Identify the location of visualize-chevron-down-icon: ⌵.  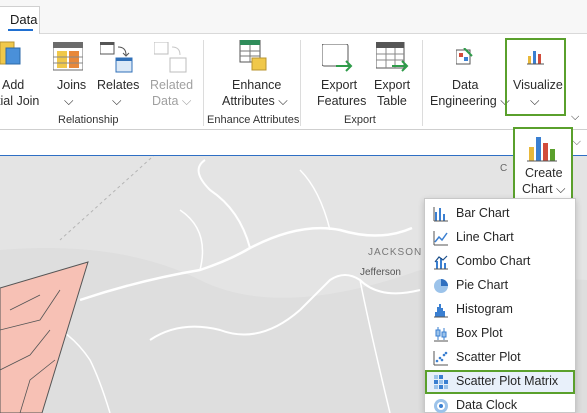
(535, 101).